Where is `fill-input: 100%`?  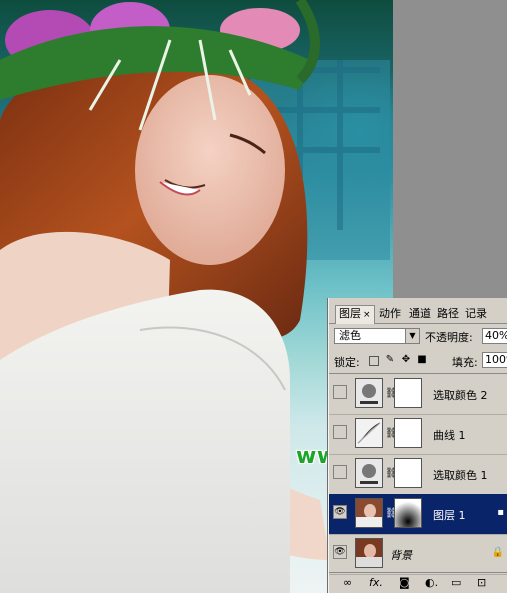
fill-input: 100% is located at coordinates (494, 360).